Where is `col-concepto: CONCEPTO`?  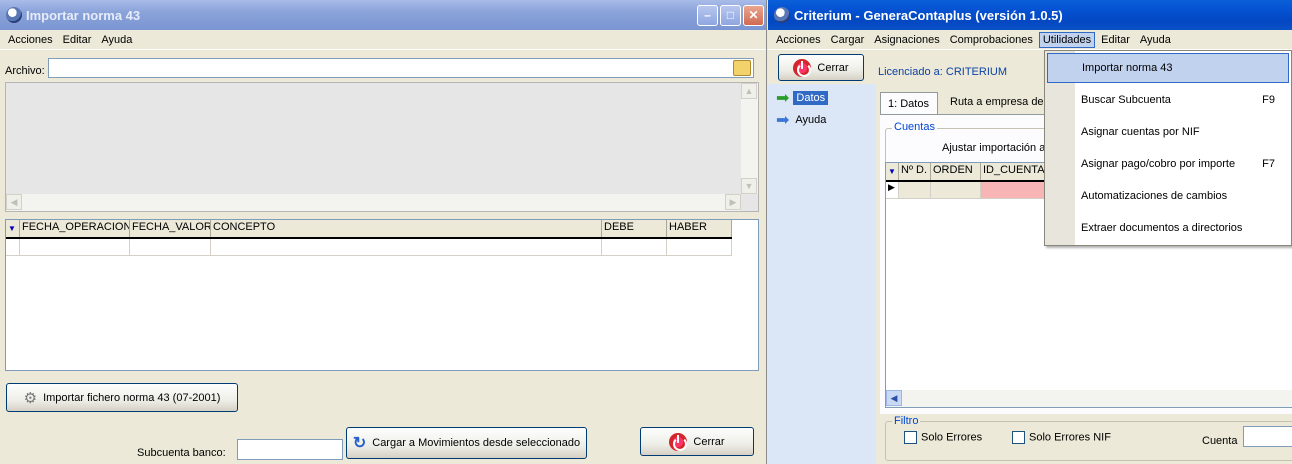 col-concepto: CONCEPTO is located at coordinates (406, 228).